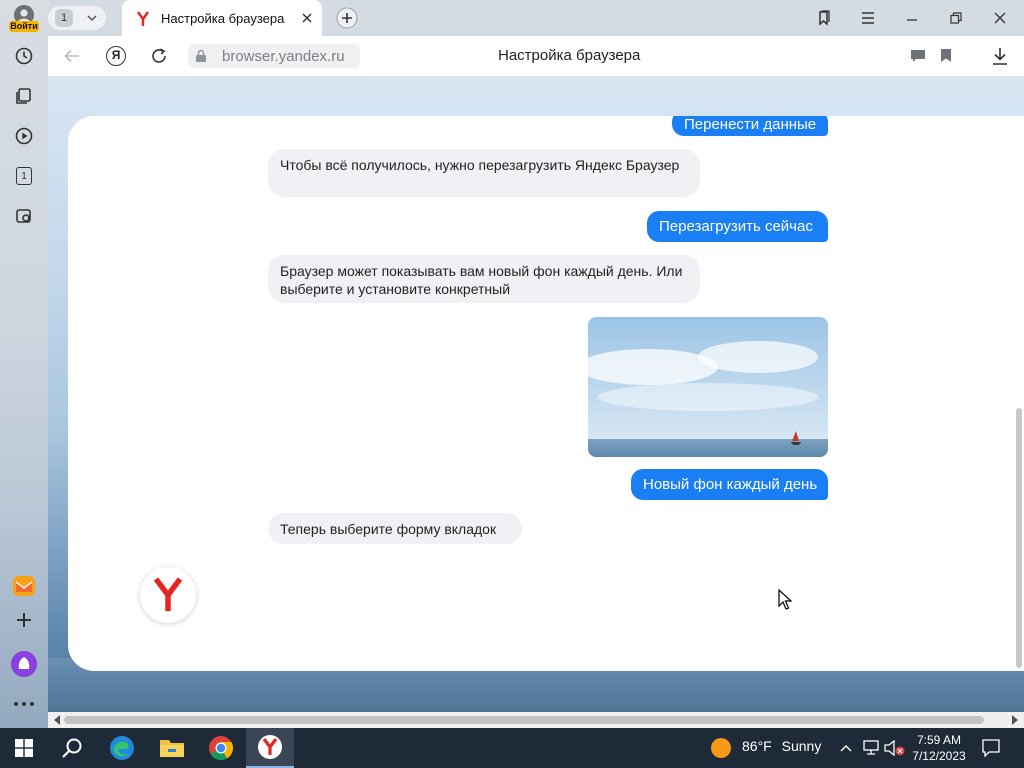 The height and width of the screenshot is (768, 1024). Describe the element at coordinates (918, 56) in the screenshot. I see `comments-icon` at that location.